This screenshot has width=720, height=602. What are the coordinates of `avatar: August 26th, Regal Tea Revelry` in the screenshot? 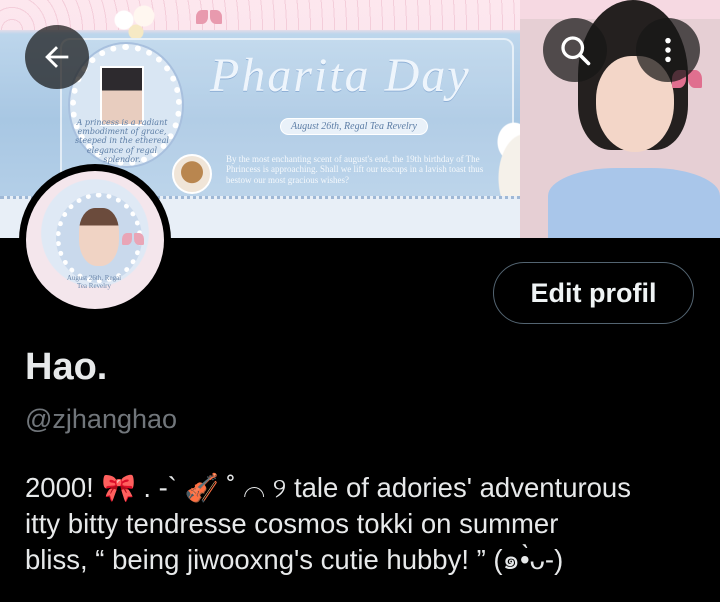 It's located at (95, 240).